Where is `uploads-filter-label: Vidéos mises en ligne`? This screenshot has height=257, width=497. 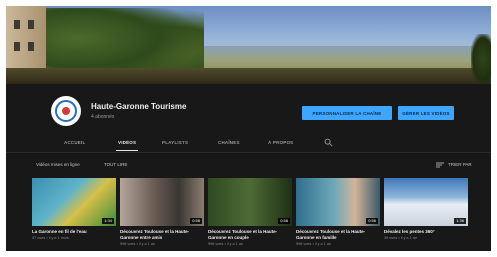
uploads-filter-label: Vidéos mises en ligne is located at coordinates (58, 164).